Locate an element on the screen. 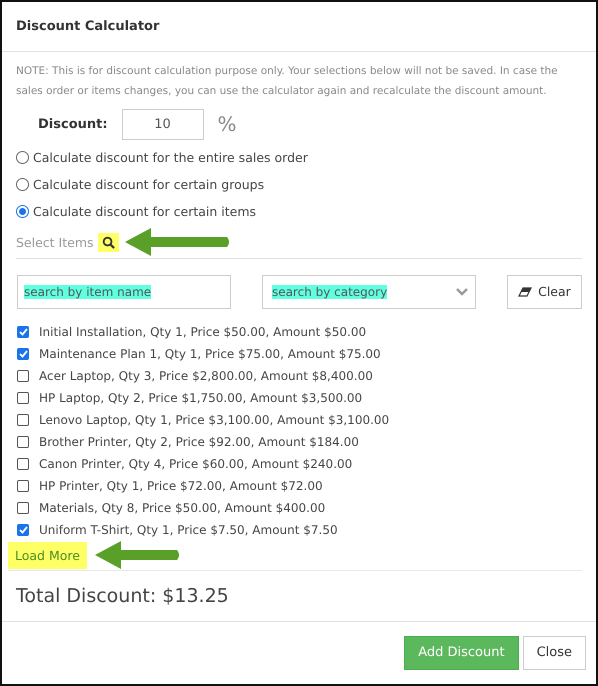  total-discount: Total Discount: $13.25 is located at coordinates (123, 596).